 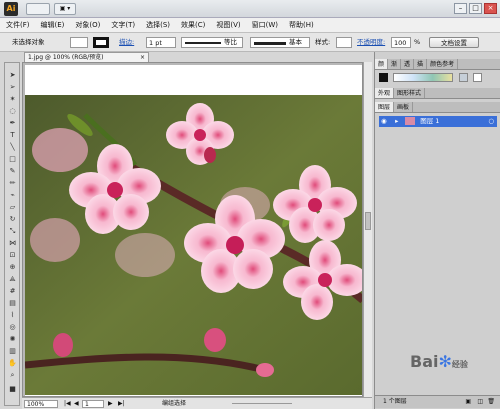 I want to click on zoom-level-field: 100%, so click(x=41, y=404).